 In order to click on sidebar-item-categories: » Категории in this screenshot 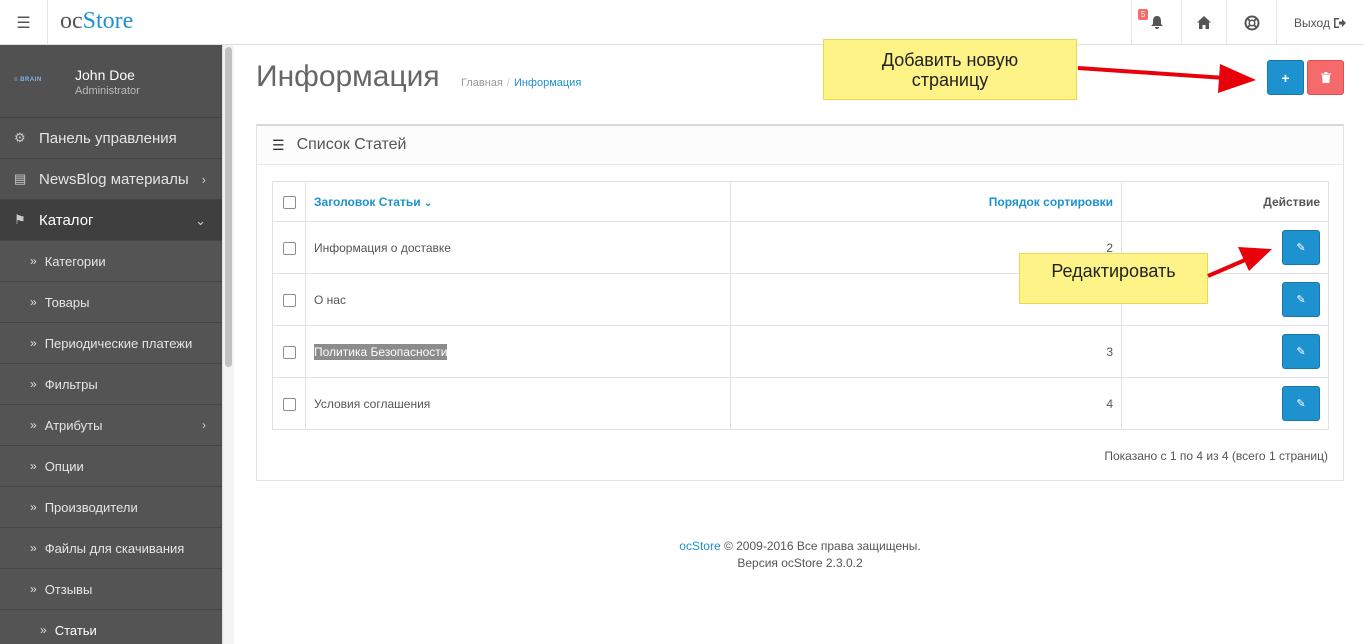, I will do `click(111, 261)`.